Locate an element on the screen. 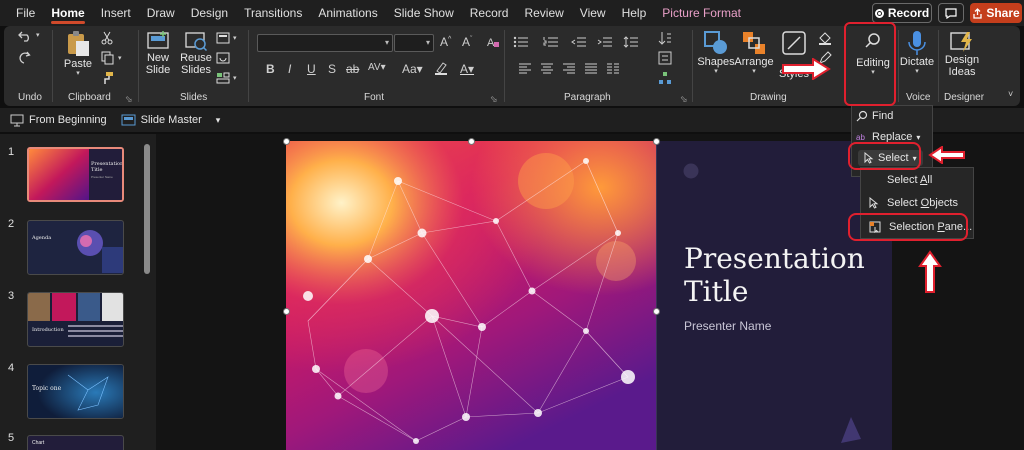 This screenshot has height=450, width=1024. undo-dropdown-icon: ▾ is located at coordinates (38, 36).